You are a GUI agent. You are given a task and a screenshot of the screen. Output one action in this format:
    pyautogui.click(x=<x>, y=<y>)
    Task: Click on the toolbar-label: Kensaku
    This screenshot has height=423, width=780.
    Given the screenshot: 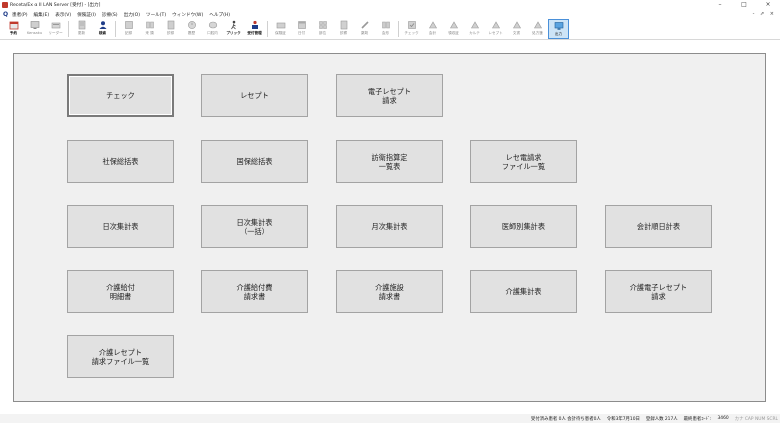 What is the action you would take?
    pyautogui.click(x=34, y=33)
    